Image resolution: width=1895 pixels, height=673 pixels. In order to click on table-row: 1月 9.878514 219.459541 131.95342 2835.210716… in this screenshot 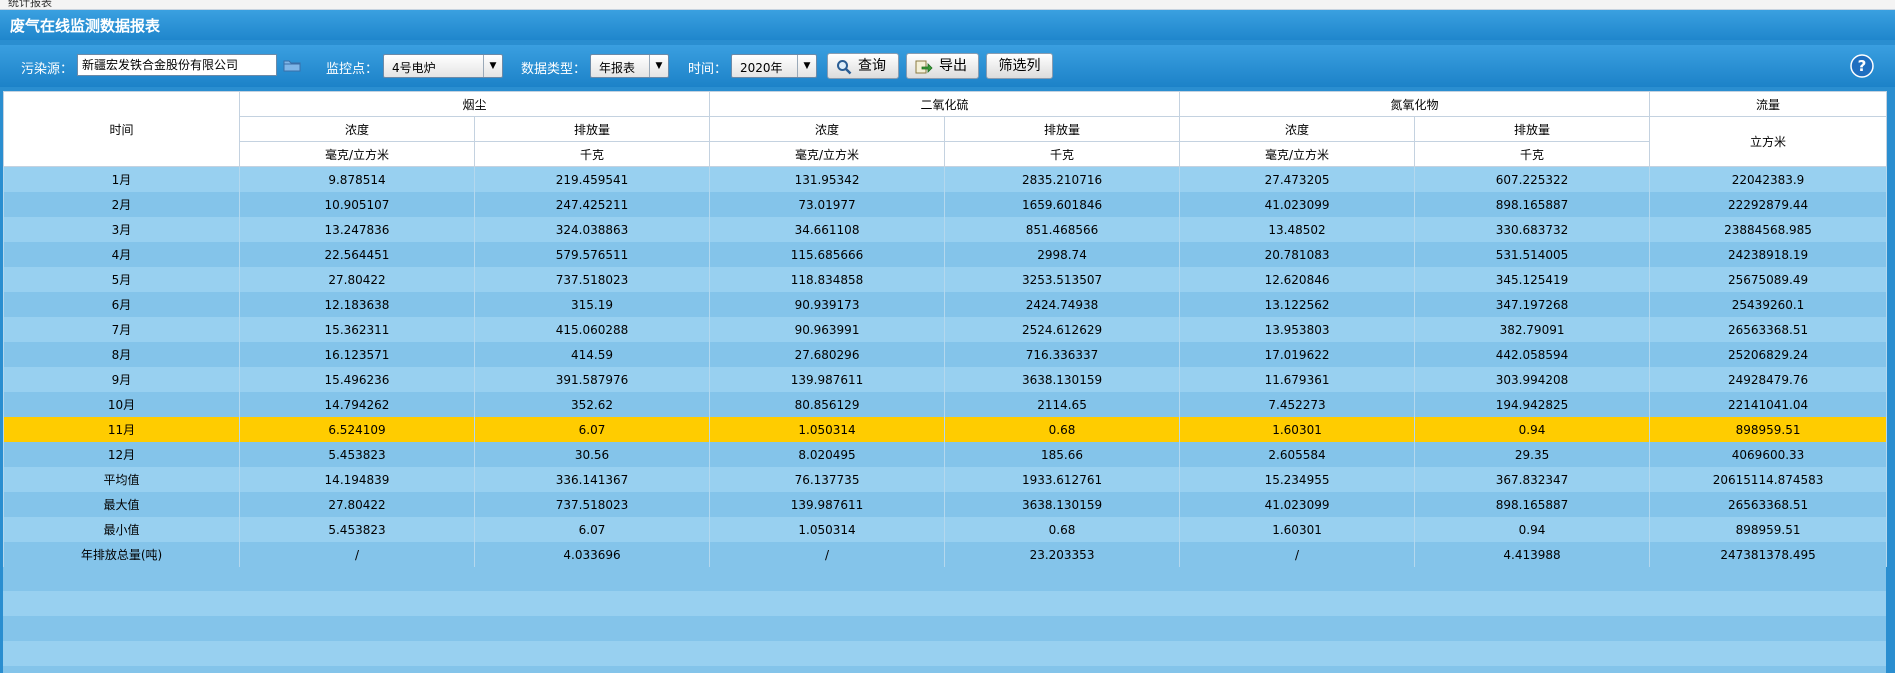, I will do `click(945, 179)`.